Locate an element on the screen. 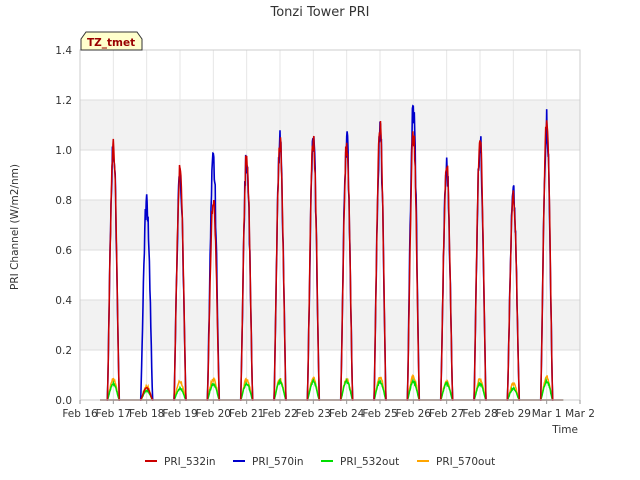 Image resolution: width=640 pixels, height=480 pixels. annotation-text: TZ_tmet is located at coordinates (111, 43).